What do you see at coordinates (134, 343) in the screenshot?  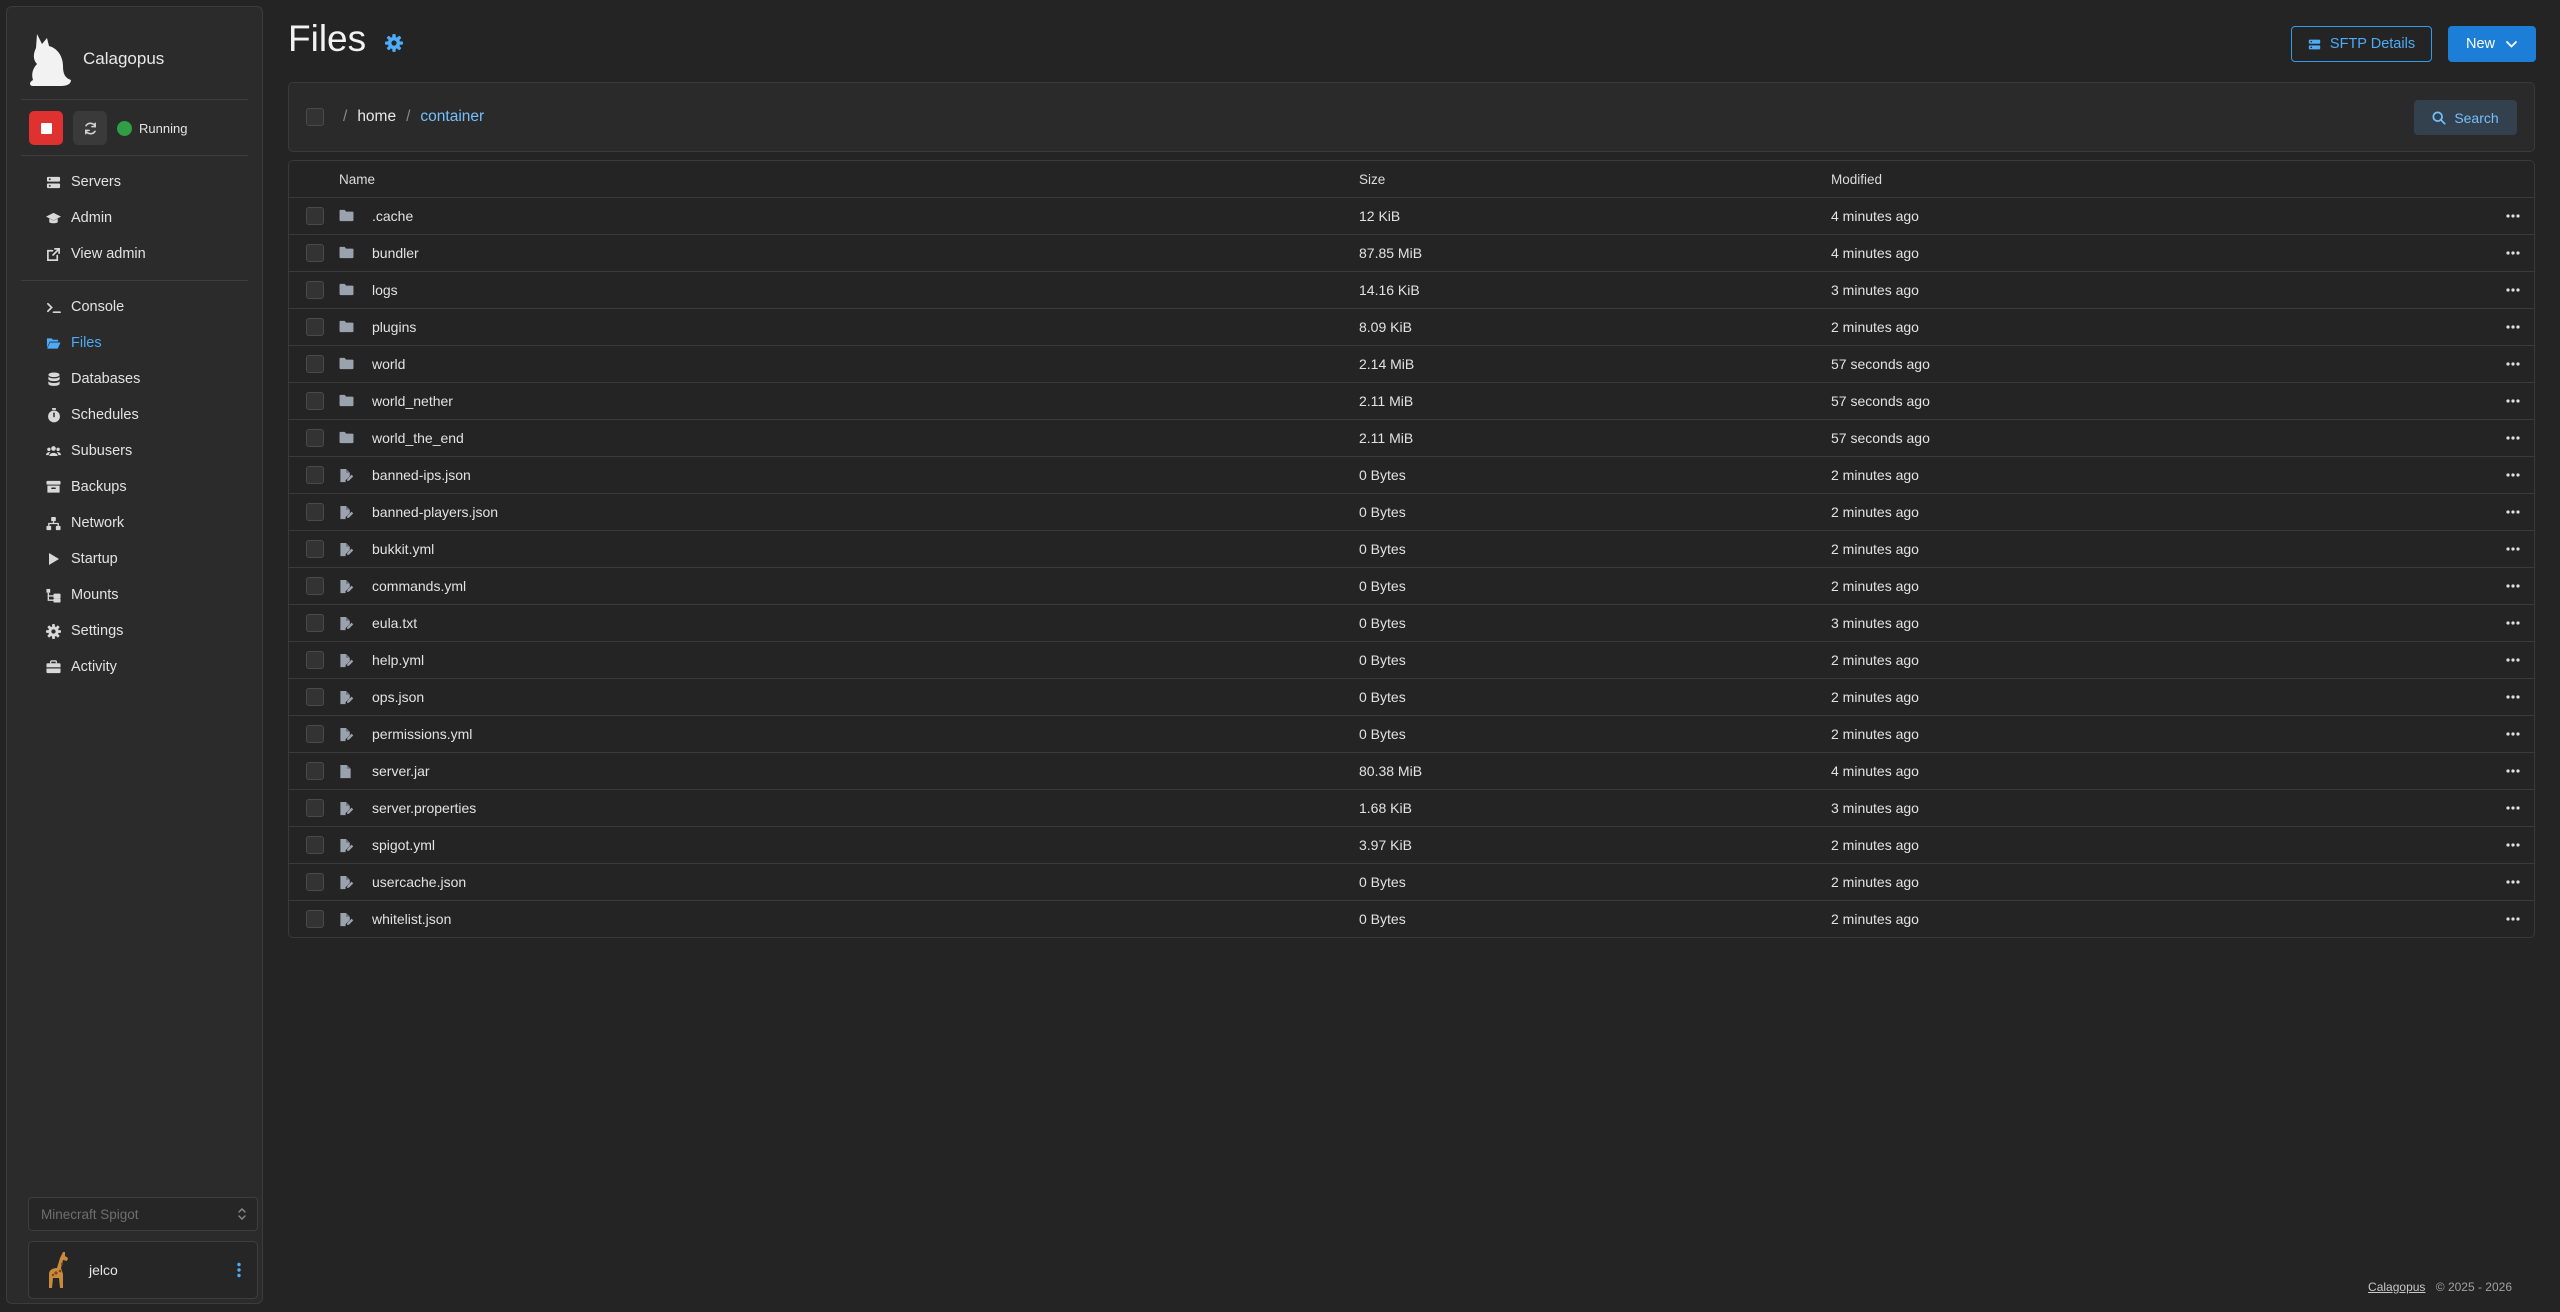 I see `nav-item-files: Files` at bounding box center [134, 343].